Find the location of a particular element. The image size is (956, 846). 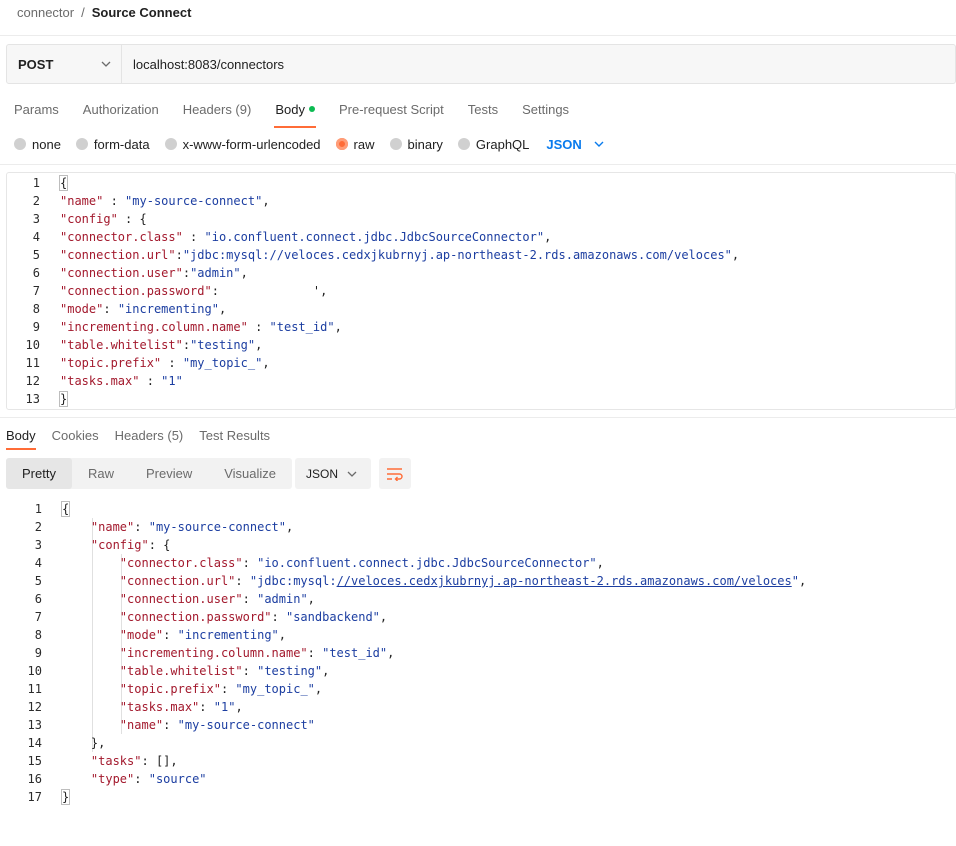

tab-label: Params is located at coordinates (36, 109).